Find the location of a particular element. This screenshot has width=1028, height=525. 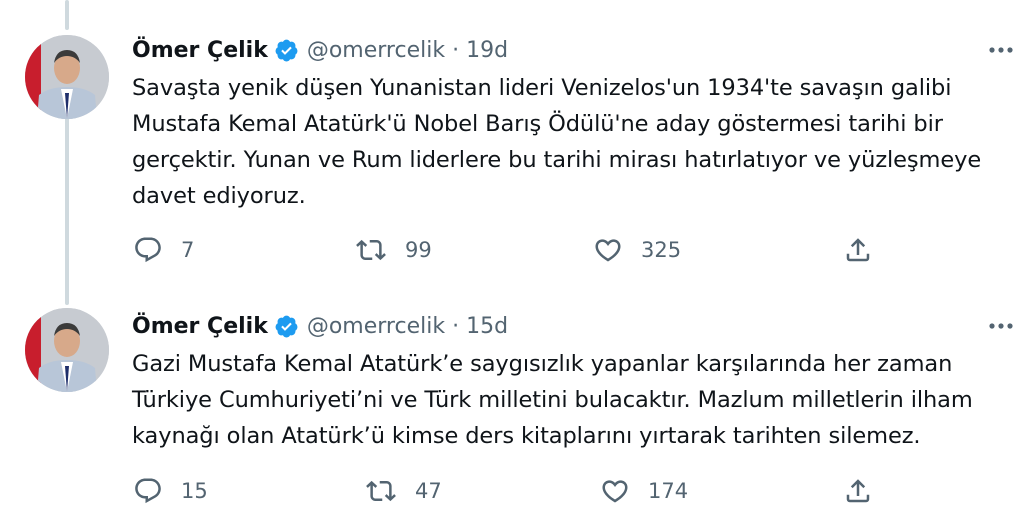

tweet-actions: 7 99 325 is located at coordinates (514, 250).